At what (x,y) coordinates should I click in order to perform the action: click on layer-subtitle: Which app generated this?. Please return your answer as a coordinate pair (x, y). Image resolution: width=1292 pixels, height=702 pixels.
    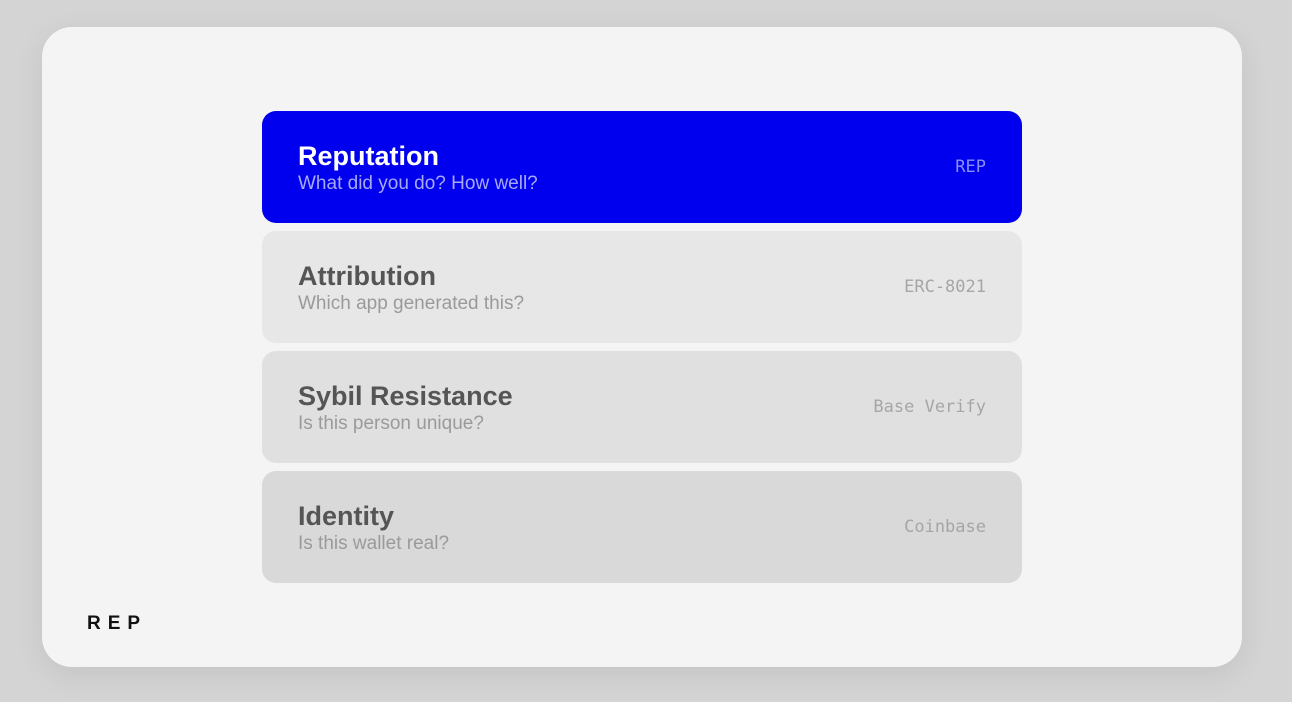
    Looking at the image, I should click on (411, 303).